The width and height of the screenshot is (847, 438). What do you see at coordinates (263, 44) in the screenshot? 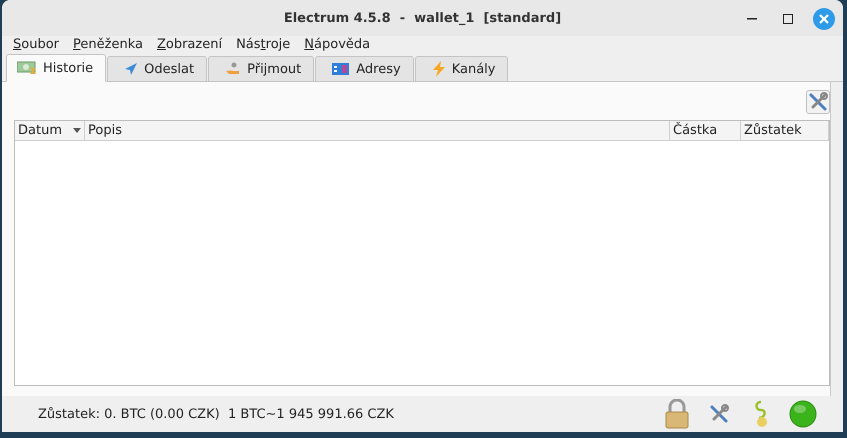
I see `menu-item: Nástroje` at bounding box center [263, 44].